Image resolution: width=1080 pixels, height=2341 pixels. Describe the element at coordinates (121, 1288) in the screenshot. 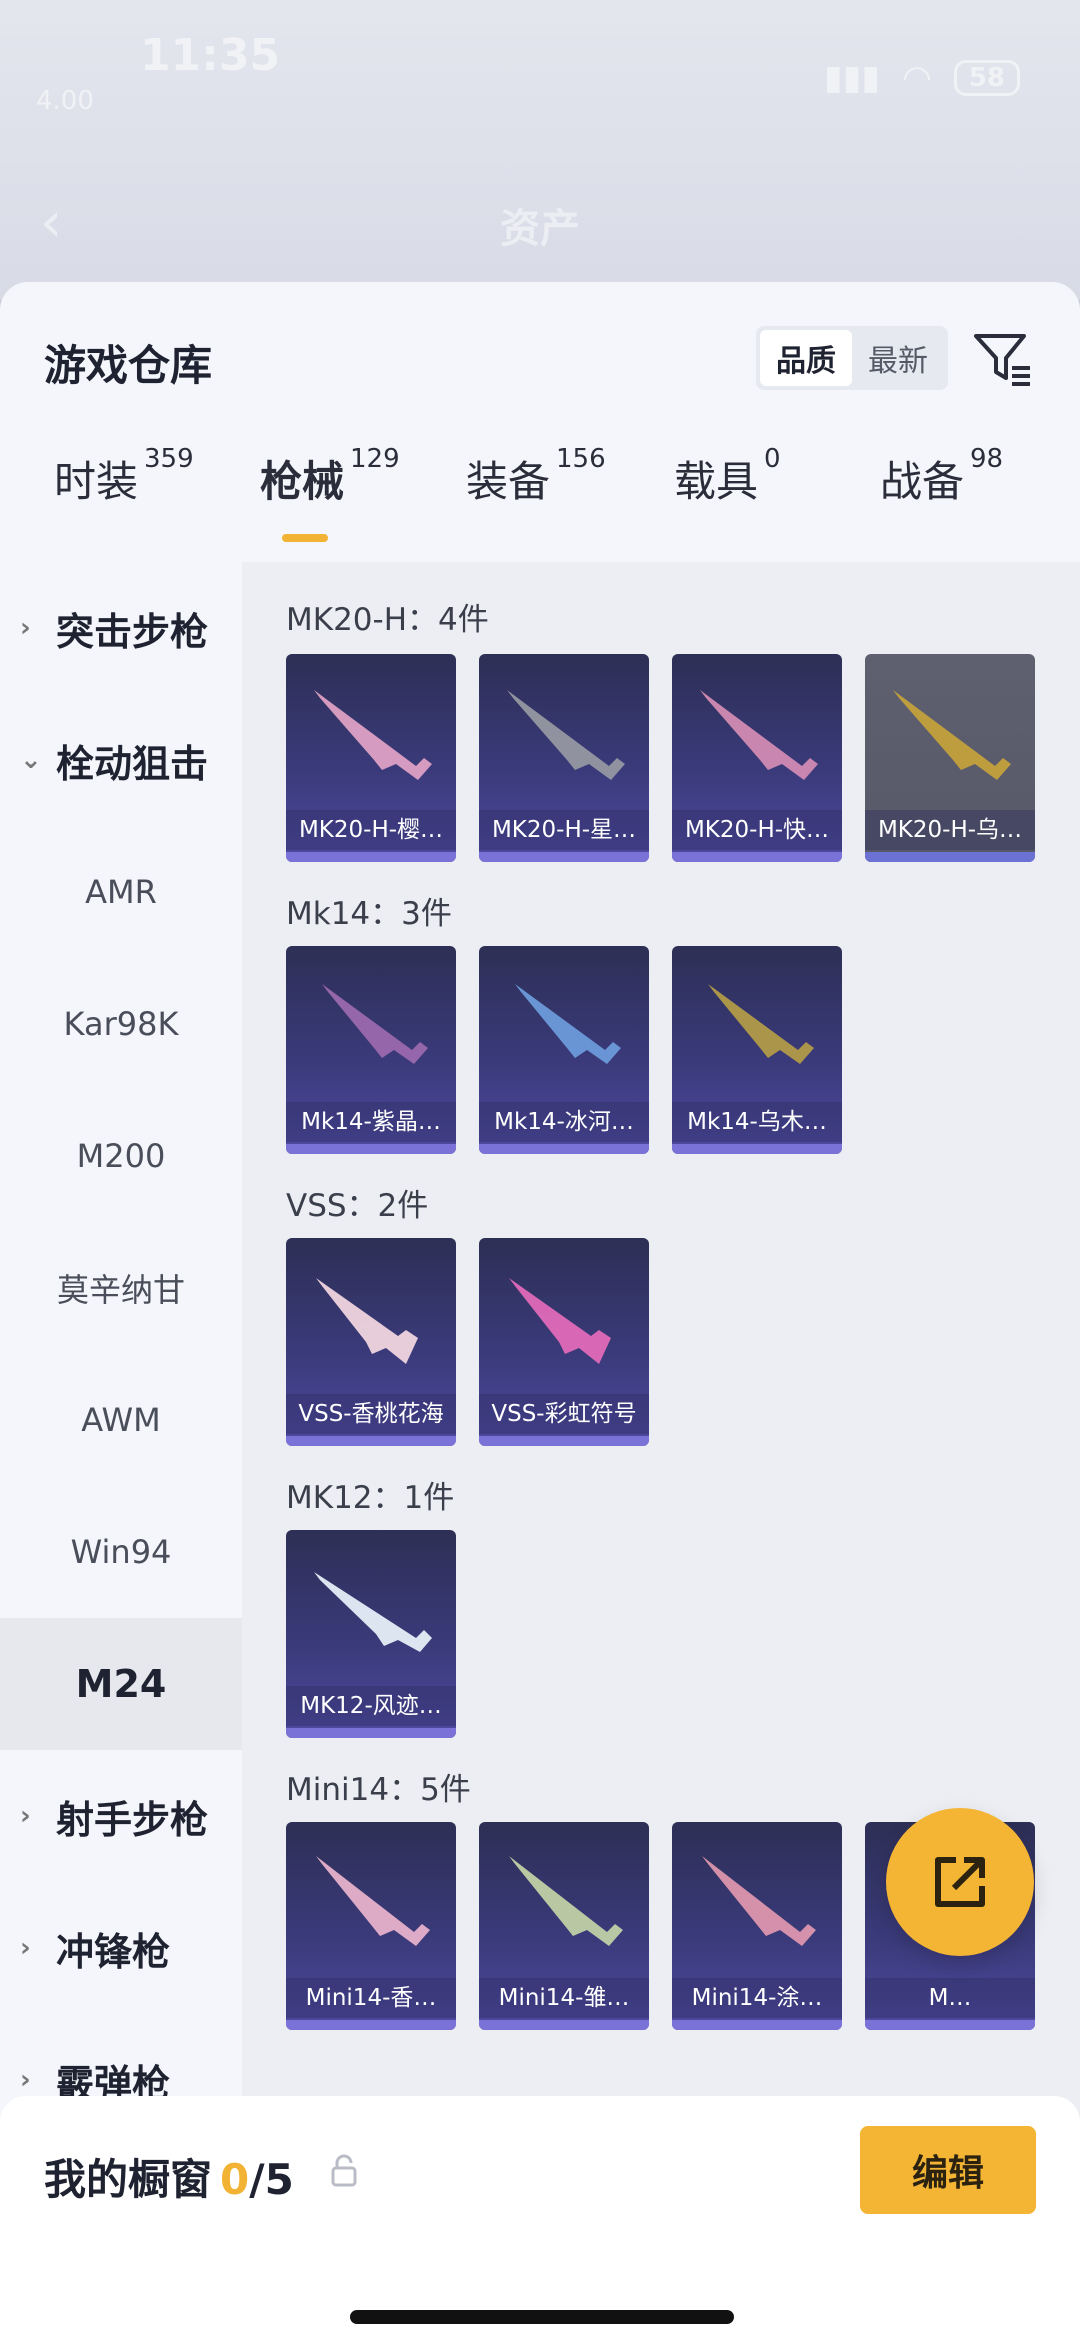

I see `sidebar-item-mosin: 莫辛纳甘` at that location.